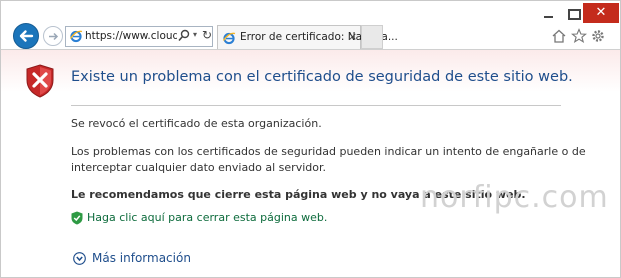 The width and height of the screenshot is (621, 278). What do you see at coordinates (40, 81) in the screenshot?
I see `error-shield-icon` at bounding box center [40, 81].